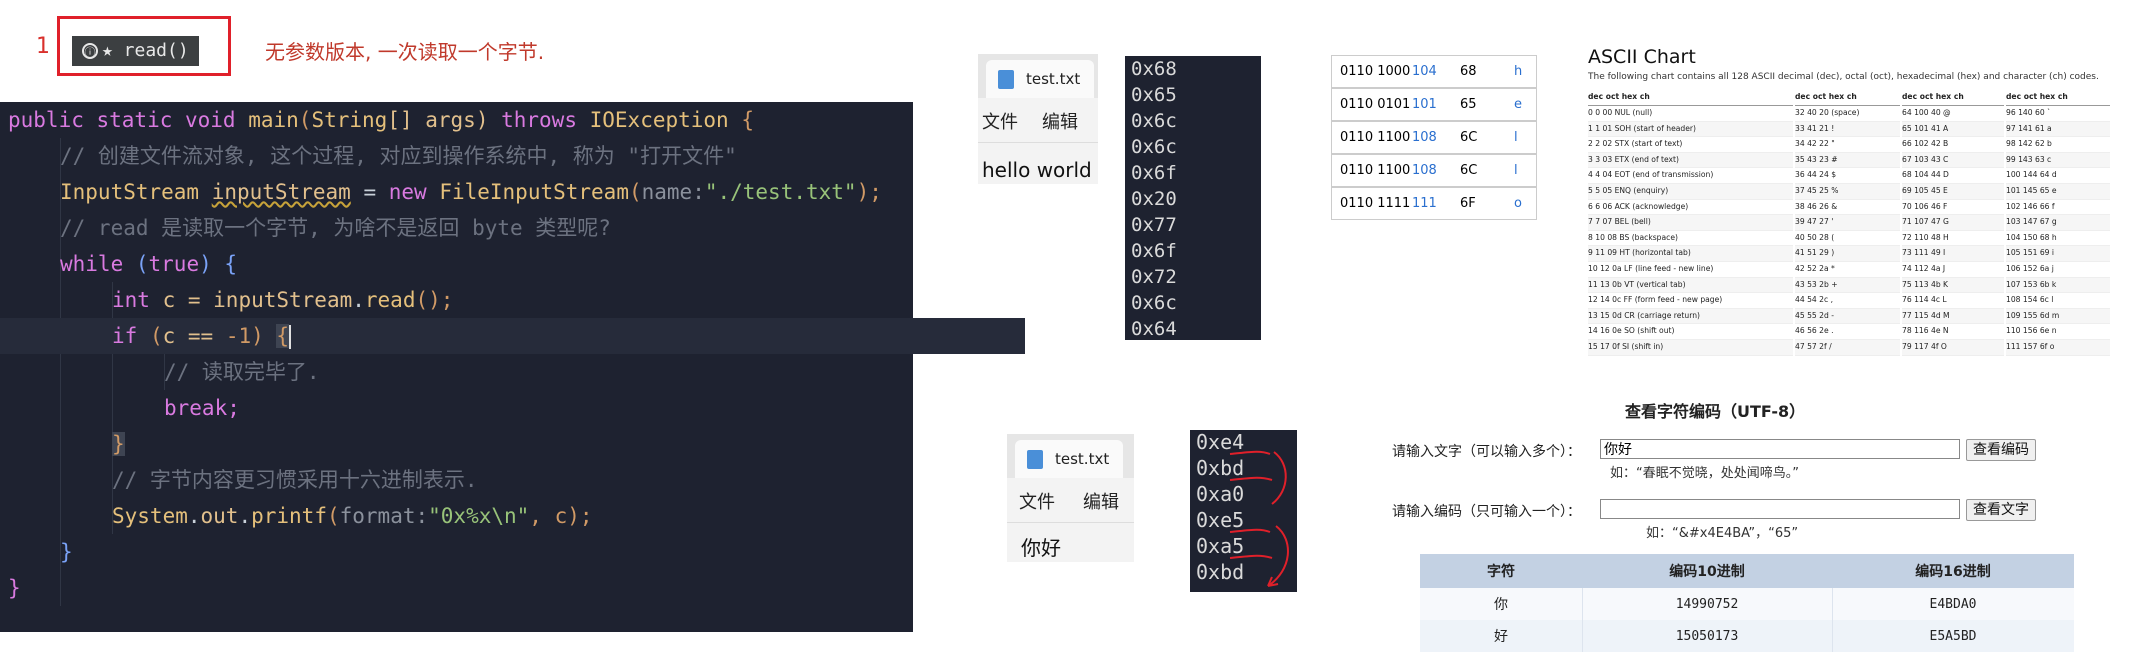 The image size is (2129, 666). What do you see at coordinates (1037, 170) in the screenshot?
I see `file-content: hello world` at bounding box center [1037, 170].